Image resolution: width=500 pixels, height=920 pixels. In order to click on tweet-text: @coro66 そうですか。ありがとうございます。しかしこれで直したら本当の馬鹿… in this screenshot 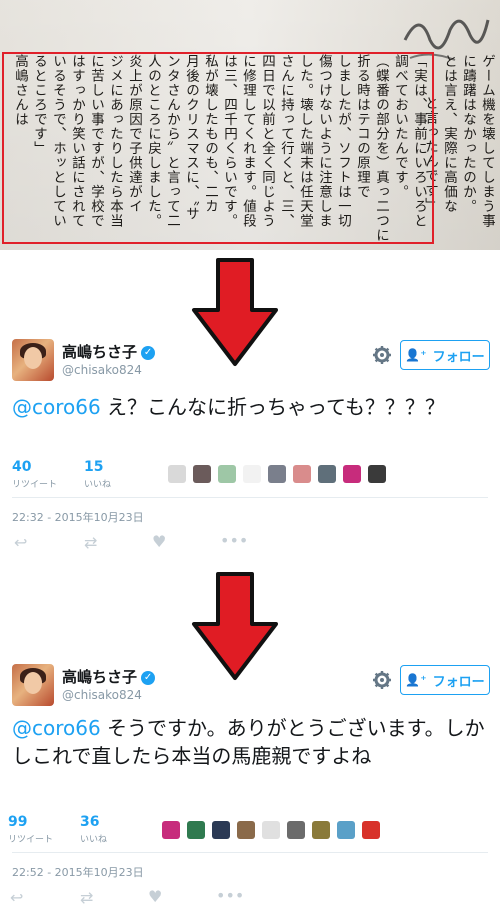, I will do `click(252, 742)`.